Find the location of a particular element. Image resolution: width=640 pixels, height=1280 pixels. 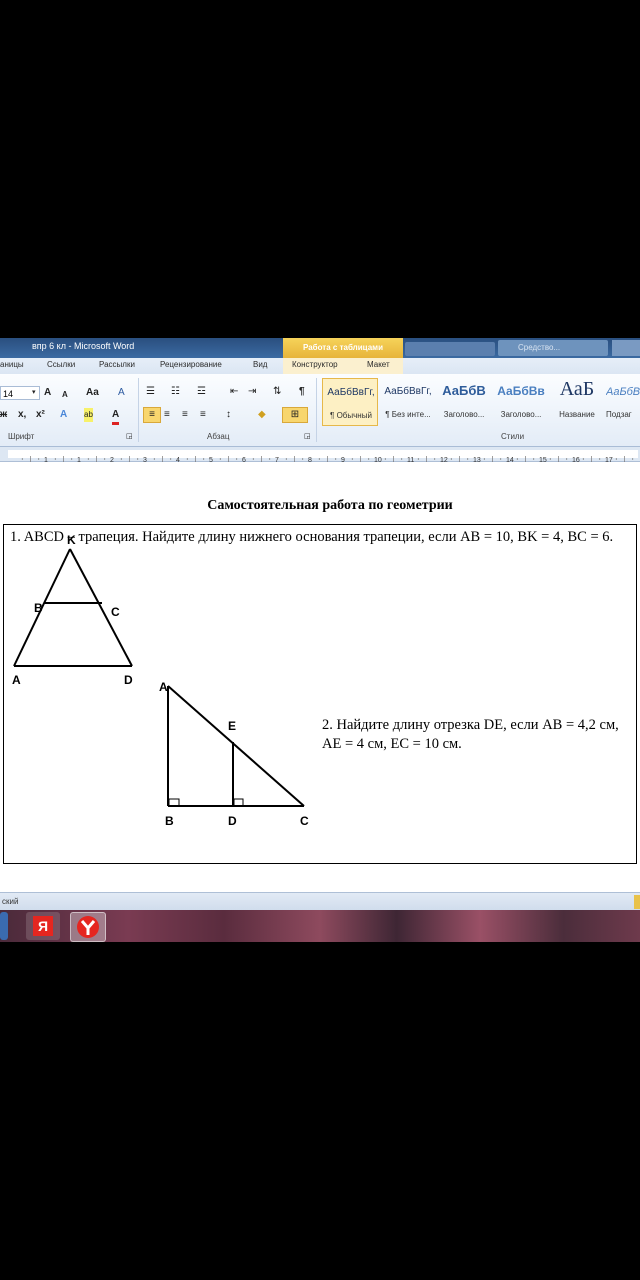

align-right-icon: ≡ is located at coordinates (185, 415).